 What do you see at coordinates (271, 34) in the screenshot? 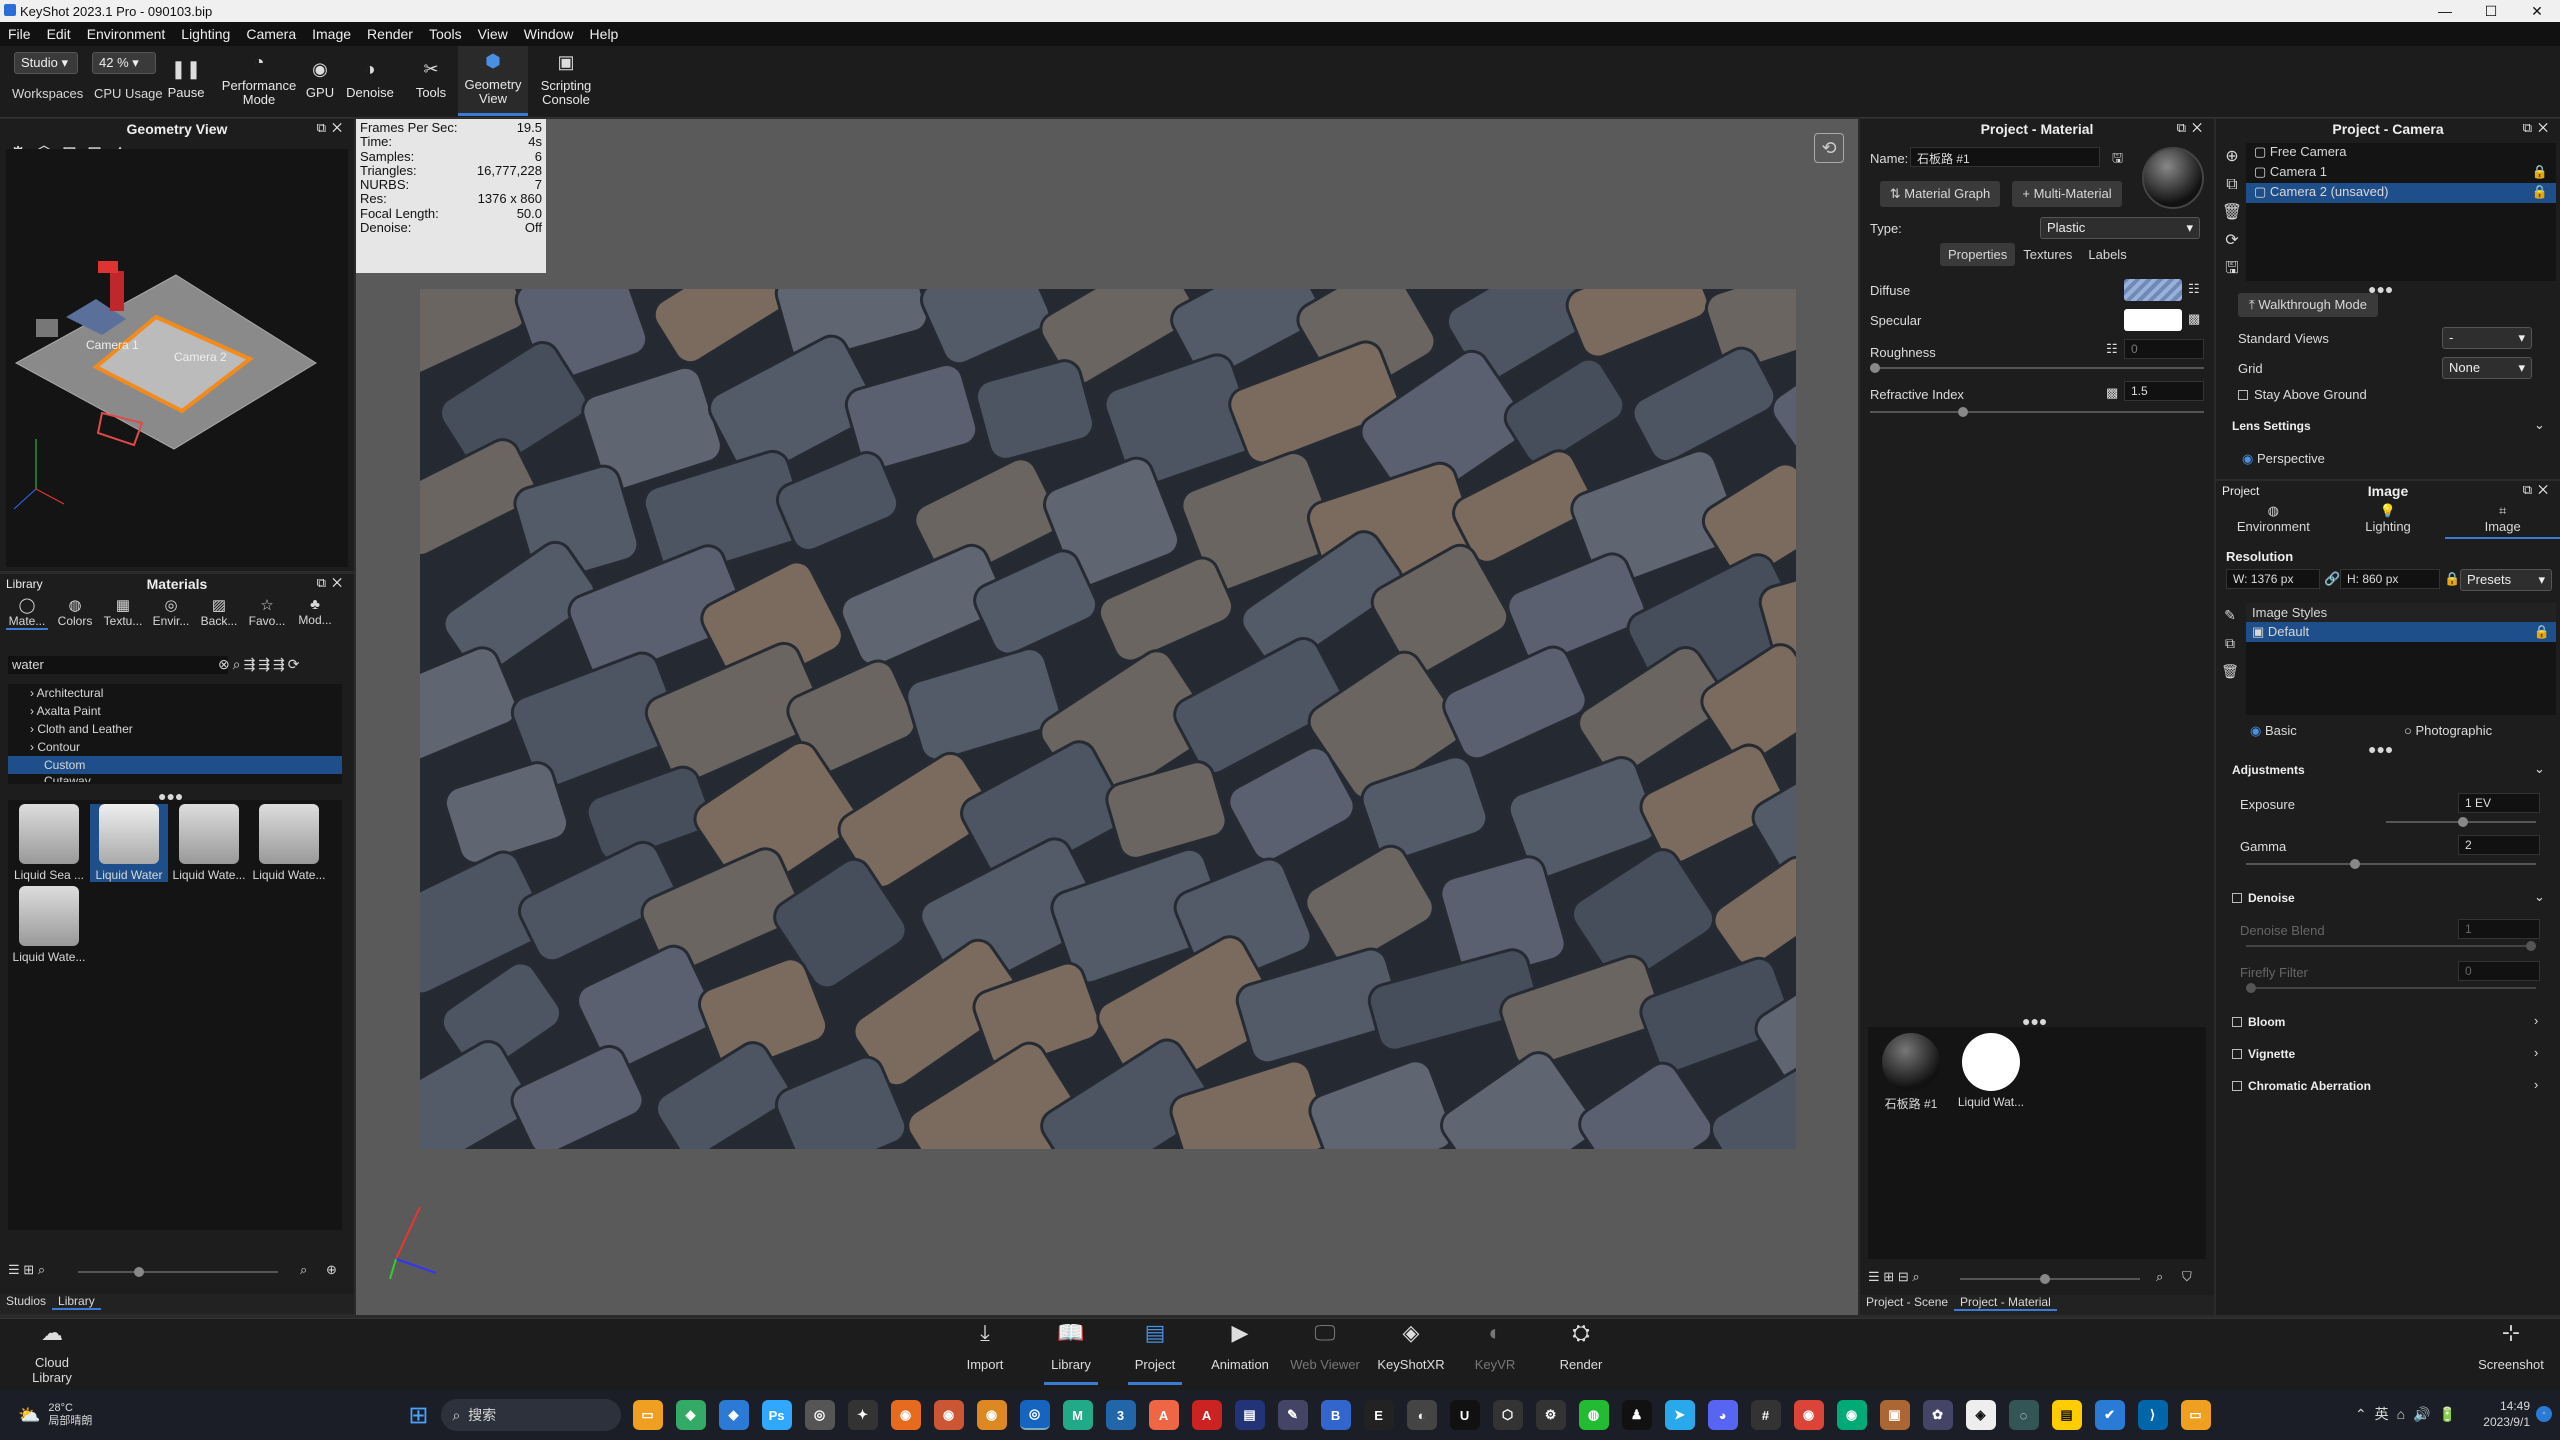
I see `menu-camera: Camera` at bounding box center [271, 34].